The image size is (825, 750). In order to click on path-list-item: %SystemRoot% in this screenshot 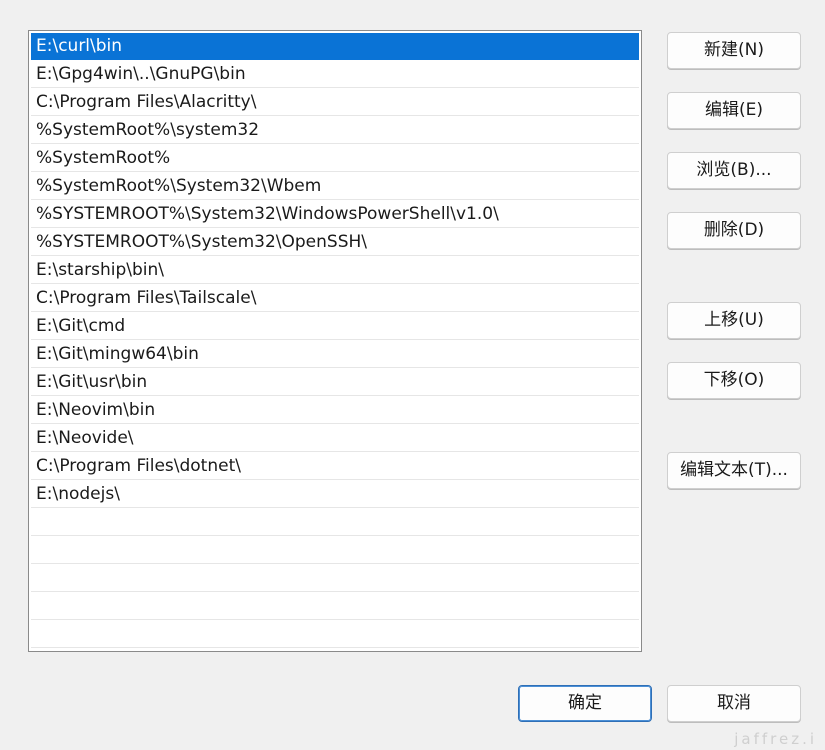, I will do `click(335, 158)`.